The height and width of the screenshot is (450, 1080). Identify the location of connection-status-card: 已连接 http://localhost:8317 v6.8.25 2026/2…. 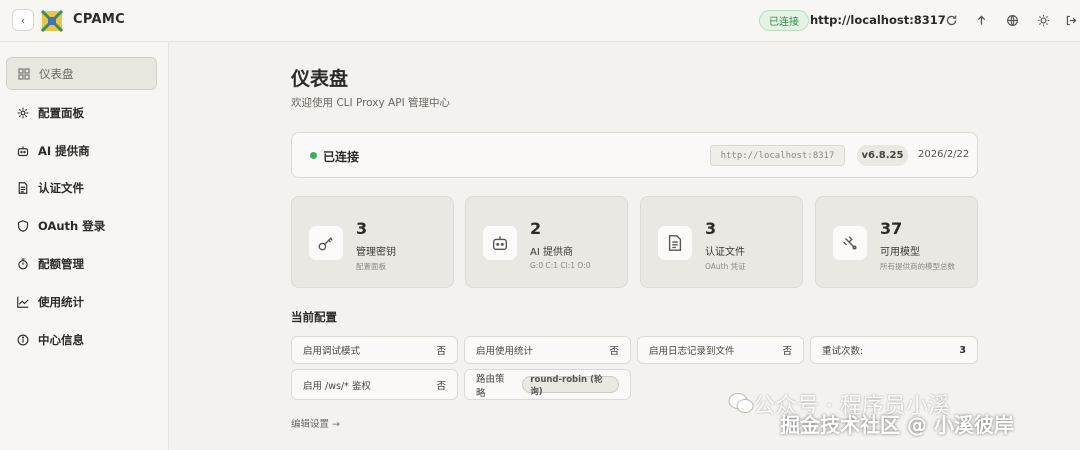
(634, 155).